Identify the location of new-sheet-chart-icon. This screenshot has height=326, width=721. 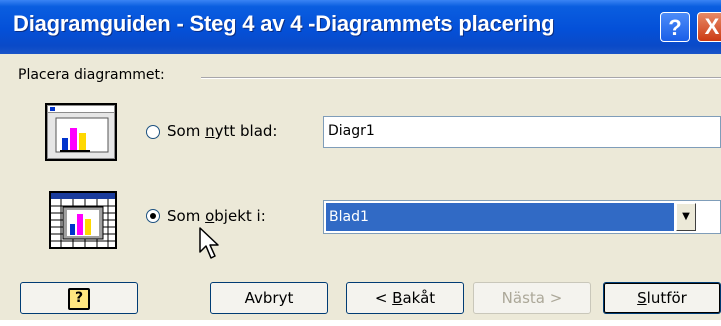
(81, 132).